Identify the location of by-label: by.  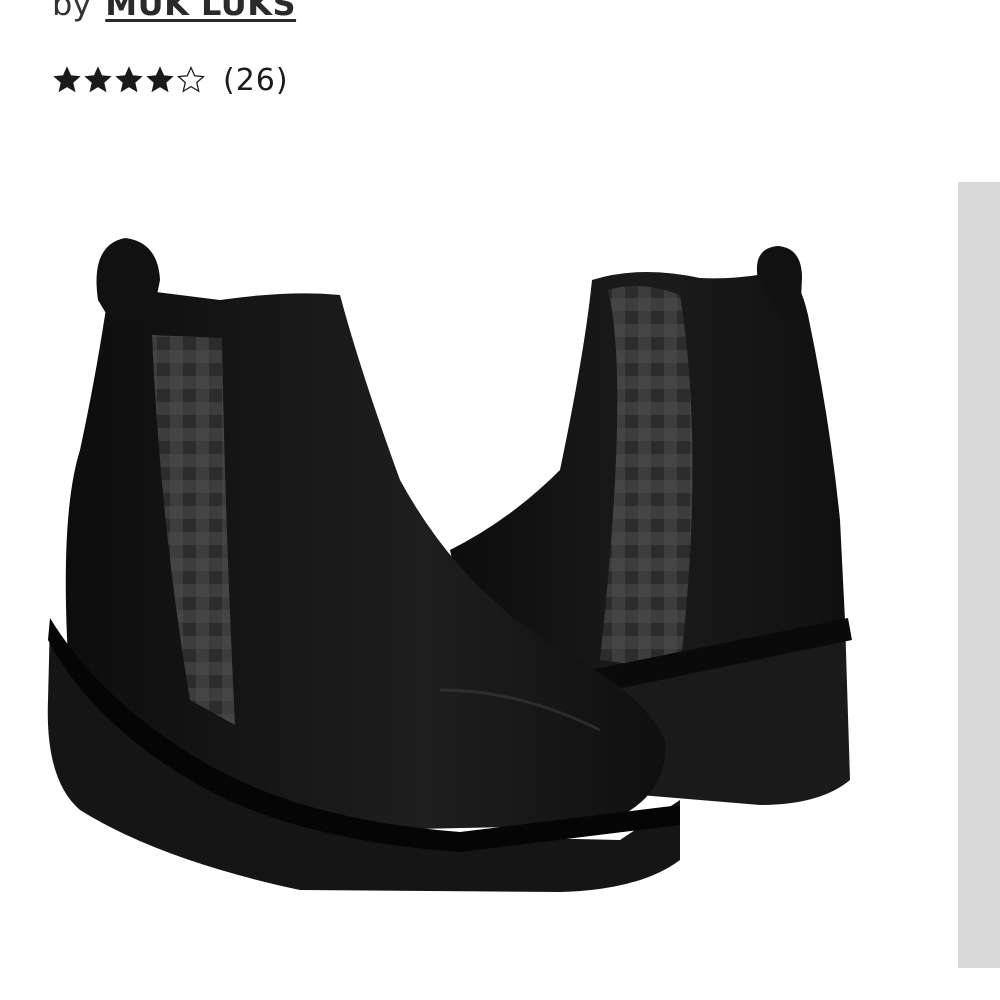
(72, 11).